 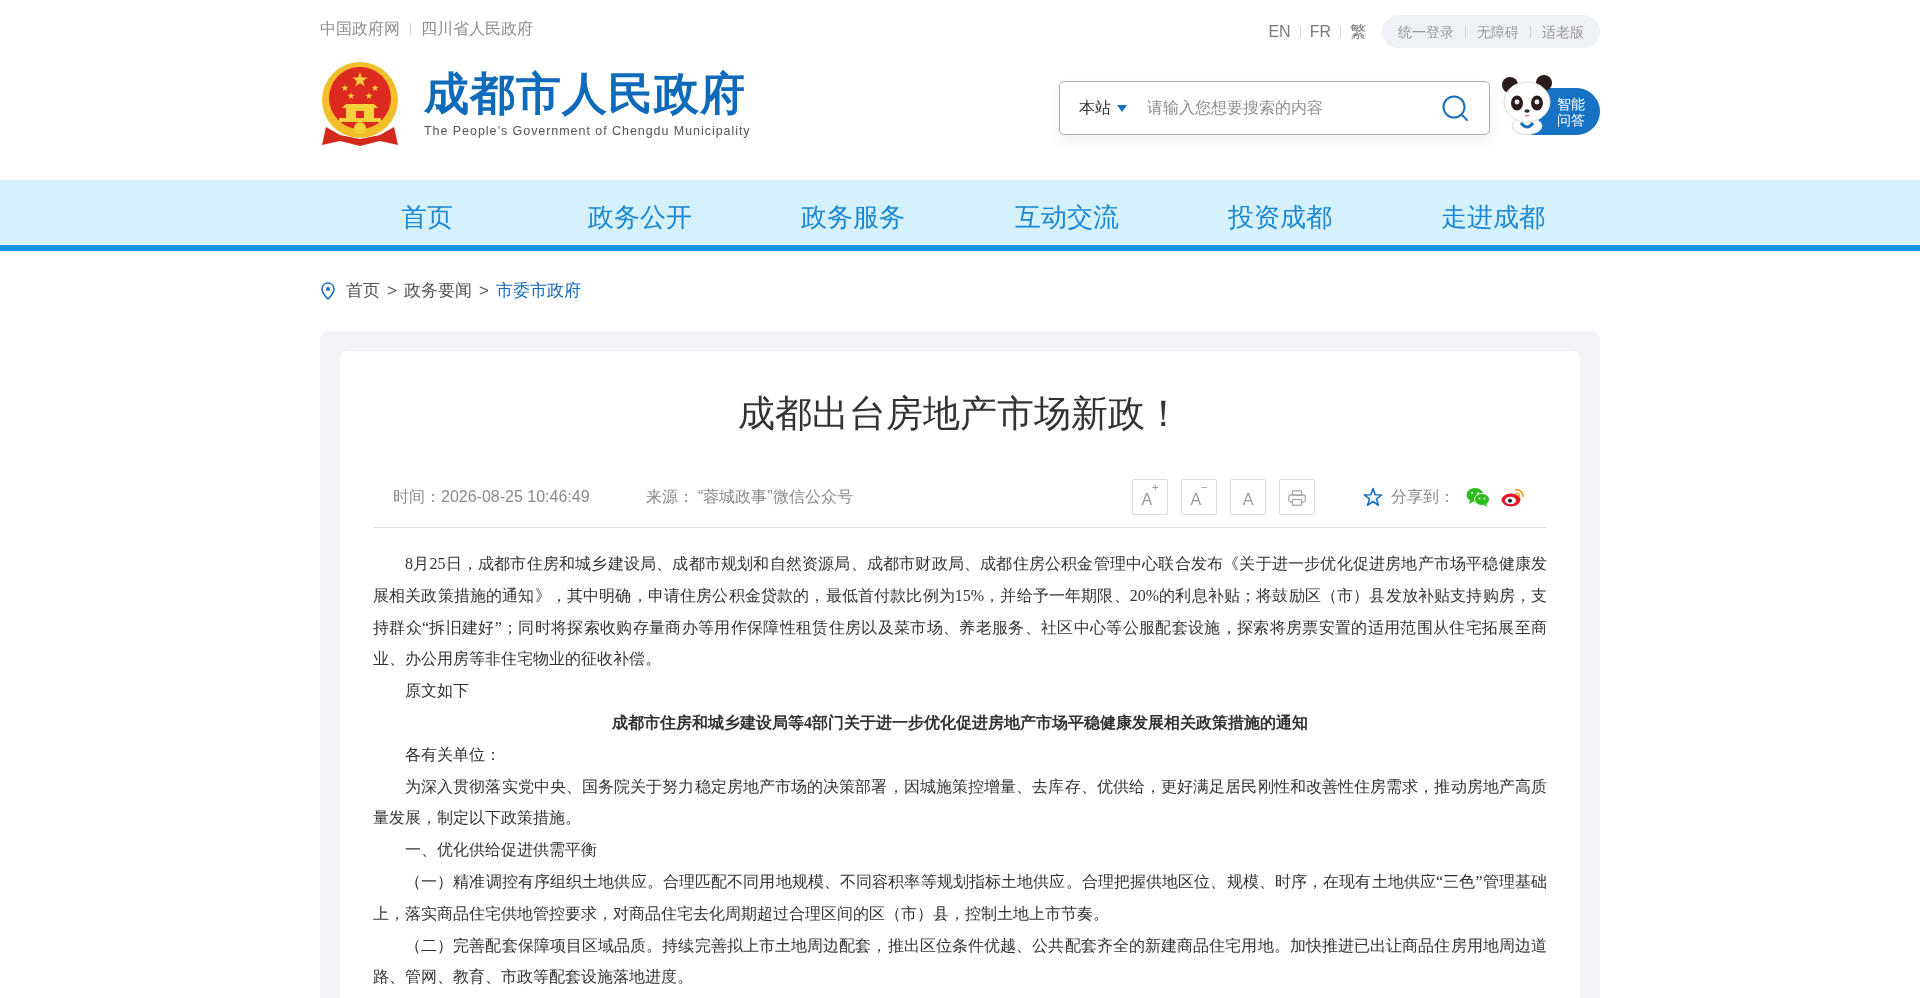 What do you see at coordinates (1067, 212) in the screenshot?
I see `nav-tab: 互动交流` at bounding box center [1067, 212].